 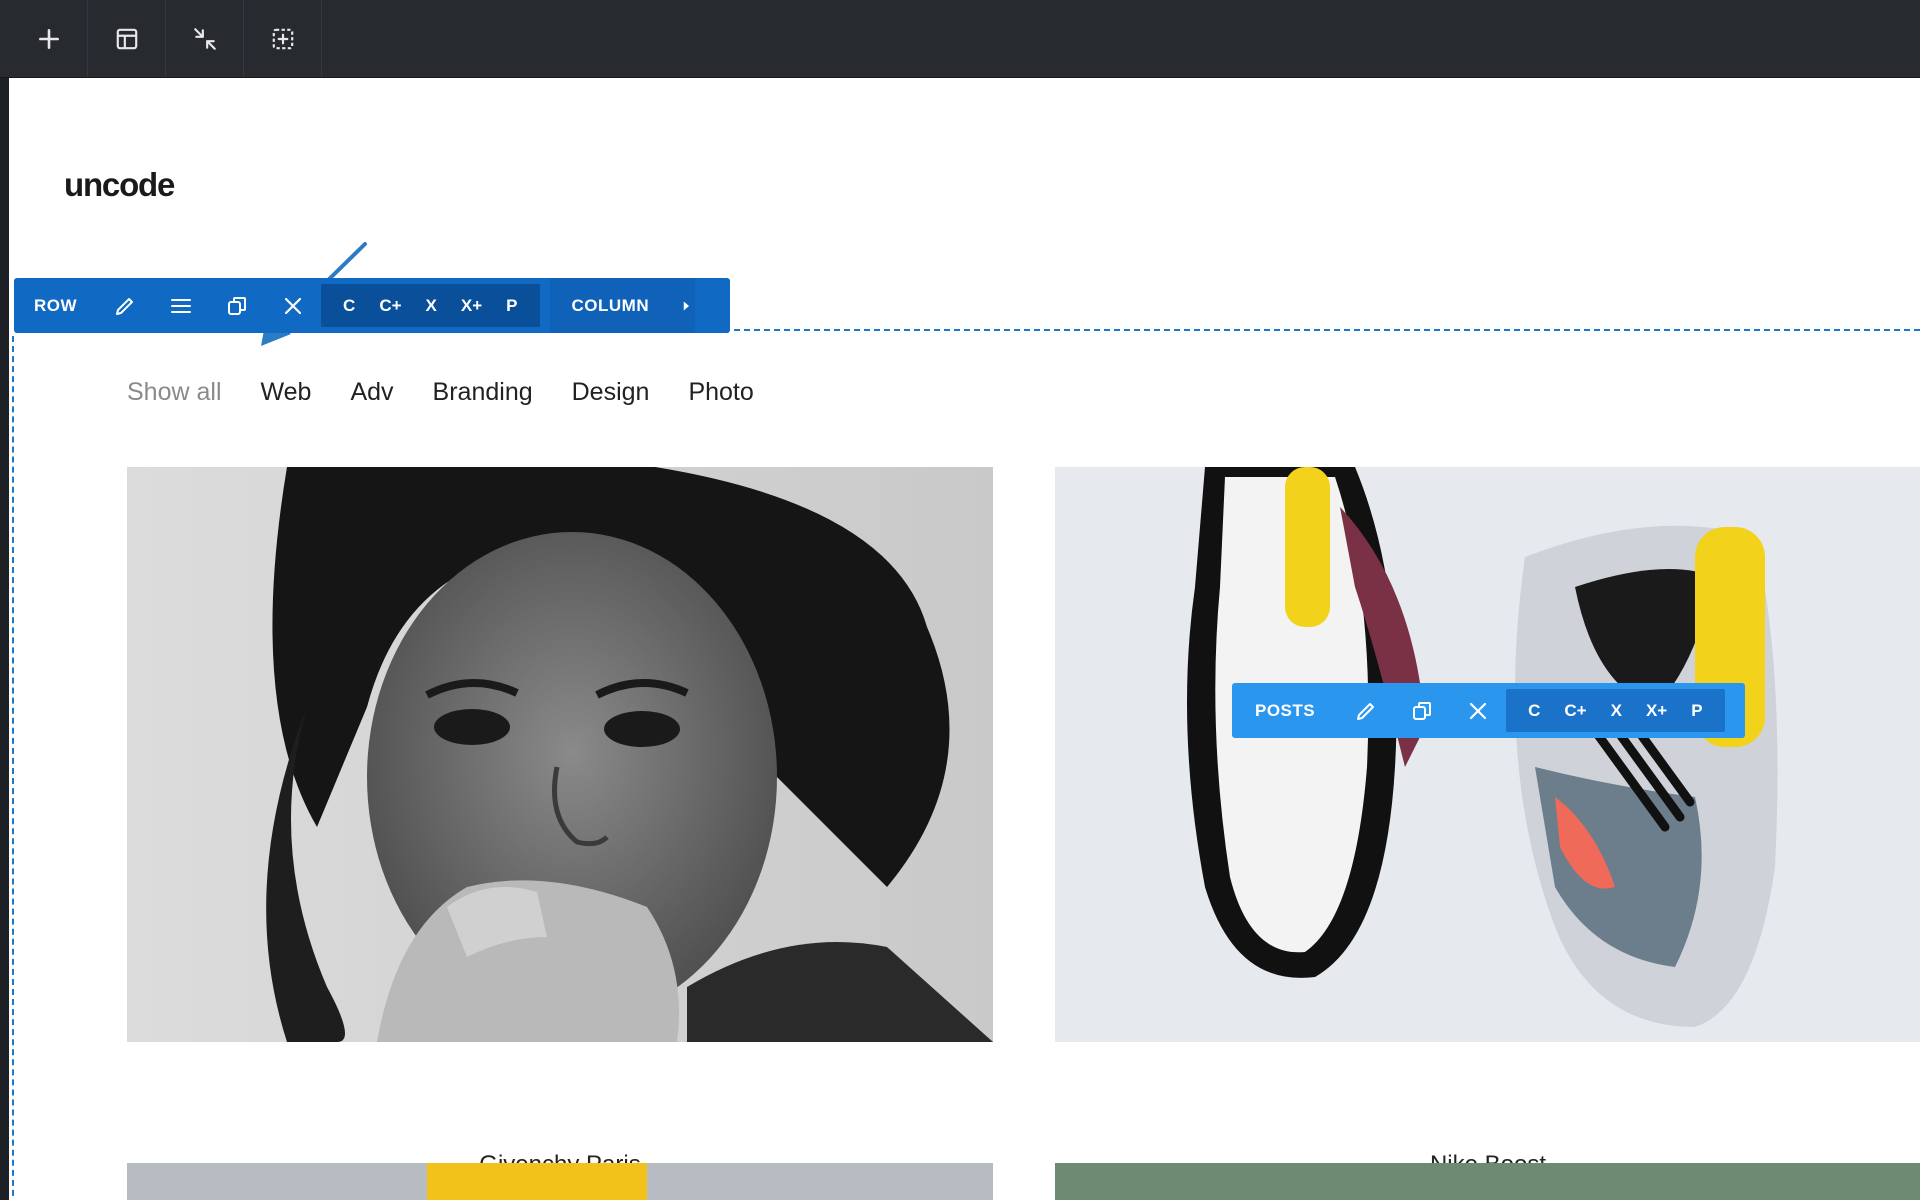 I want to click on row-edit-button, so click(x=125, y=305).